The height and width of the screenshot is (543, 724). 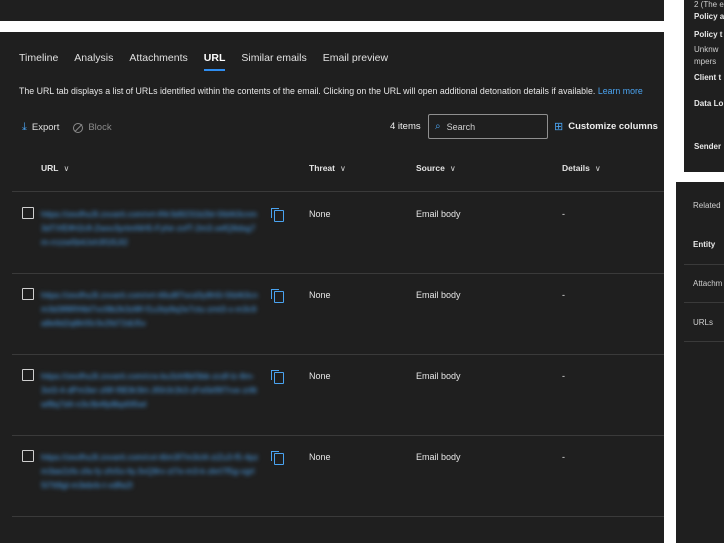 I want to click on customize-columns-label: Customize columns, so click(x=613, y=126).